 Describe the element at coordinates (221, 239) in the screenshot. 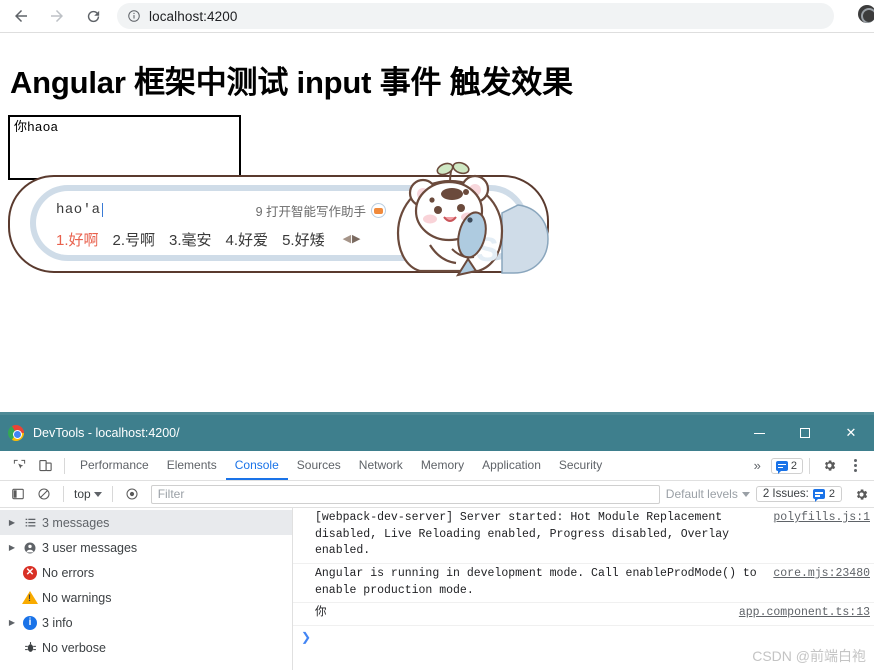

I see `ime-candidate-list: 1.好啊 2.号啊 3.毫安 4.好爱 5.好矮 ◀ ▶` at that location.